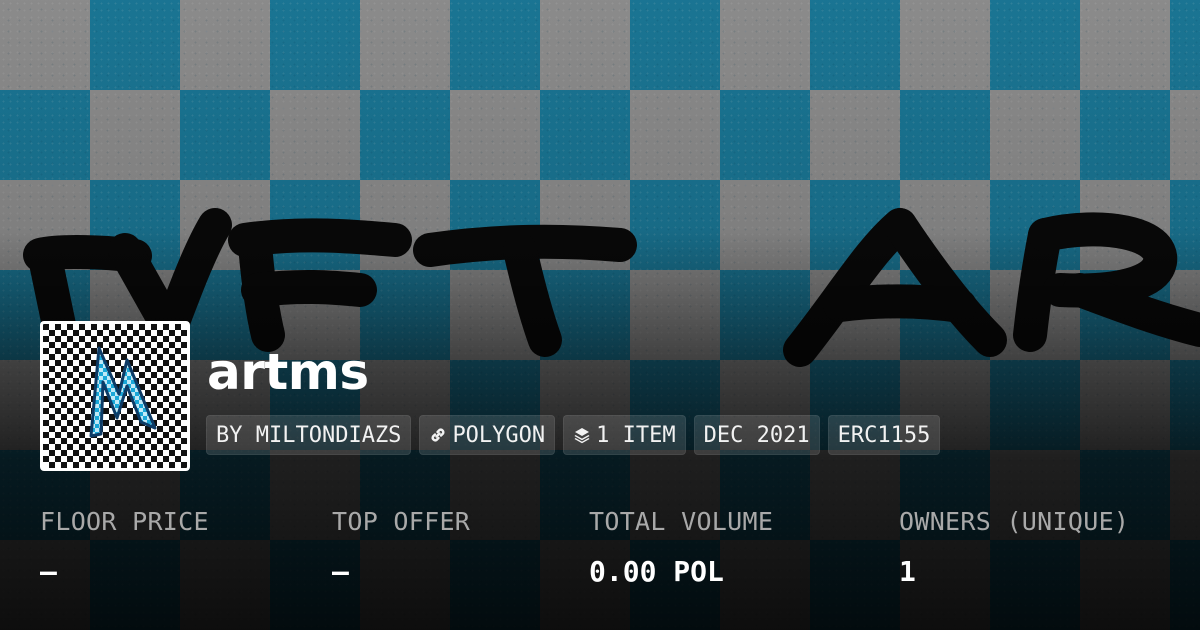 The width and height of the screenshot is (1200, 630). What do you see at coordinates (681, 521) in the screenshot?
I see `stat-label: TOTAL VOLUME` at bounding box center [681, 521].